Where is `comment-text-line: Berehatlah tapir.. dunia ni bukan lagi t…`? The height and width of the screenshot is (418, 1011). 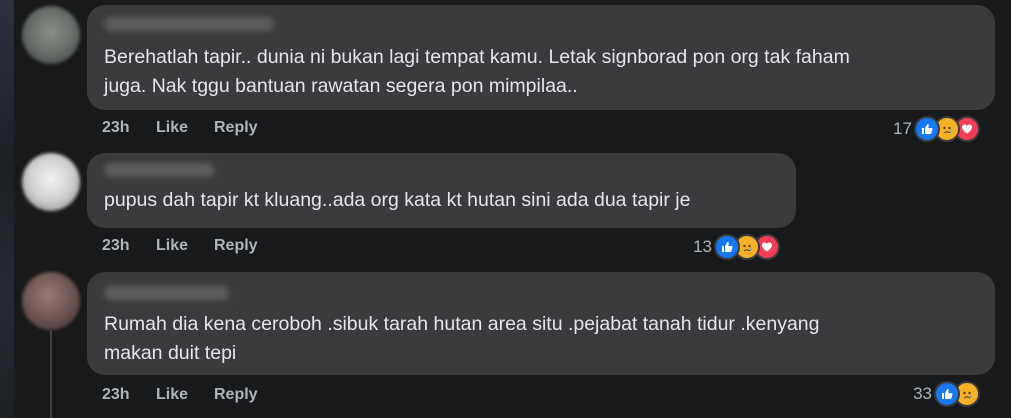 comment-text-line: Berehatlah tapir.. dunia ni bukan lagi t… is located at coordinates (477, 57).